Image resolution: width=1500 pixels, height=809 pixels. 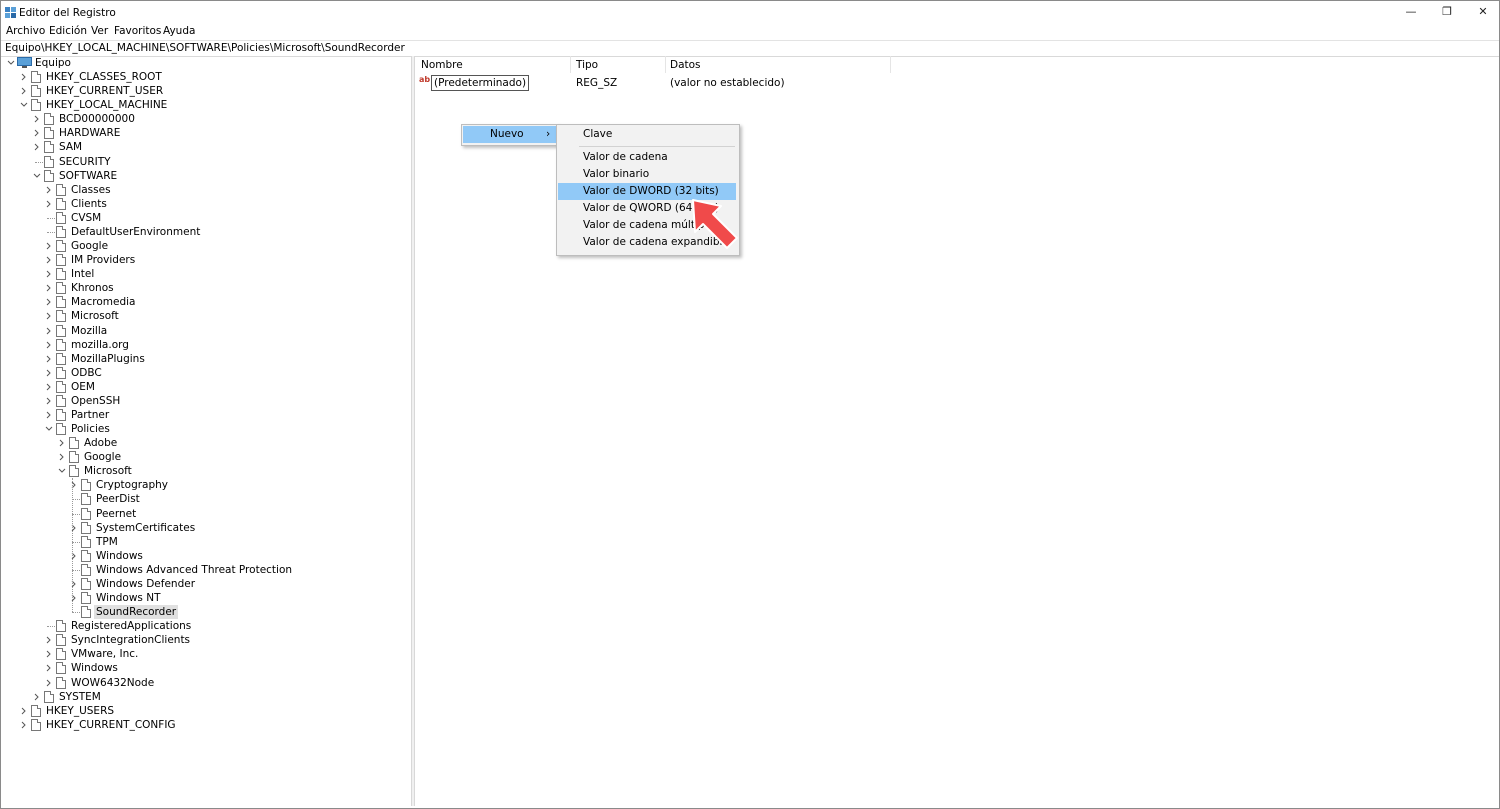 What do you see at coordinates (119, 556) in the screenshot?
I see `tree-node-label: Windows` at bounding box center [119, 556].